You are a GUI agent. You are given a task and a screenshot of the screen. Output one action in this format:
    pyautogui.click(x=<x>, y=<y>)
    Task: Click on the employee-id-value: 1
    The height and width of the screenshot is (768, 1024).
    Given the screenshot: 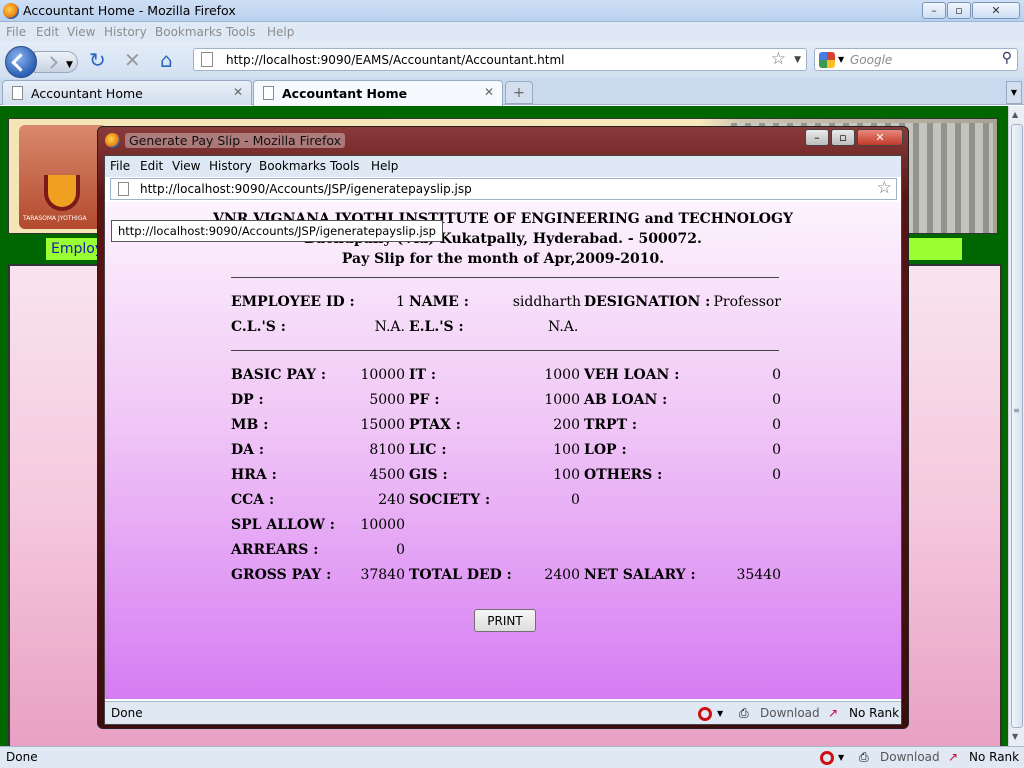 What is the action you would take?
    pyautogui.click(x=400, y=302)
    